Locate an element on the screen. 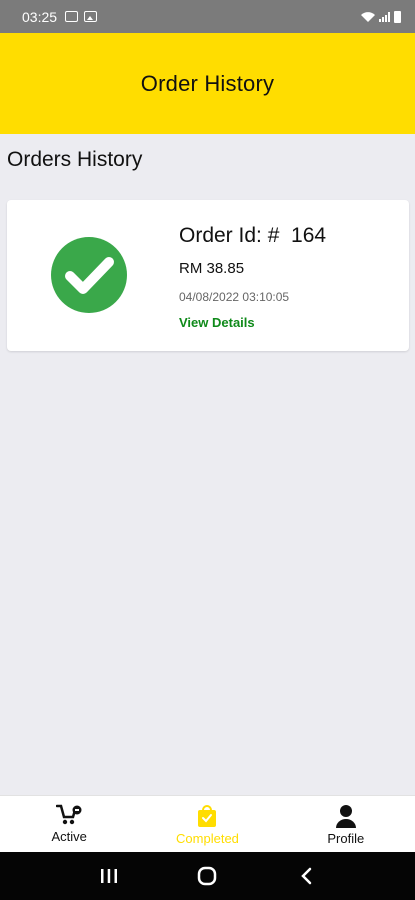  wifi-icon is located at coordinates (368, 16).